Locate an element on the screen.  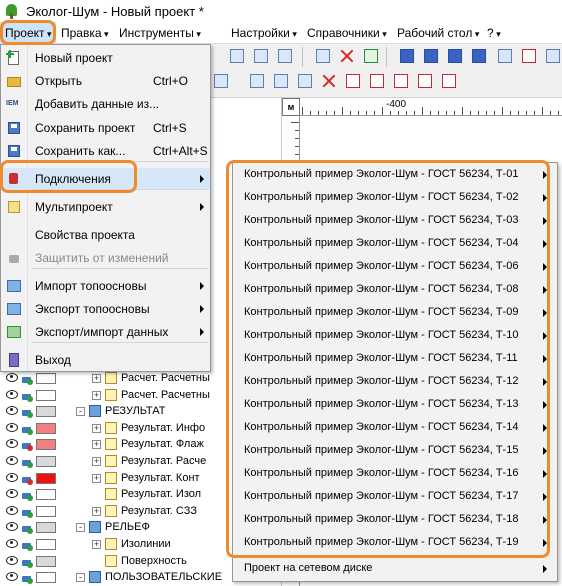
menubar-item: Рабочий стол ▾ is located at coordinates (437, 33).